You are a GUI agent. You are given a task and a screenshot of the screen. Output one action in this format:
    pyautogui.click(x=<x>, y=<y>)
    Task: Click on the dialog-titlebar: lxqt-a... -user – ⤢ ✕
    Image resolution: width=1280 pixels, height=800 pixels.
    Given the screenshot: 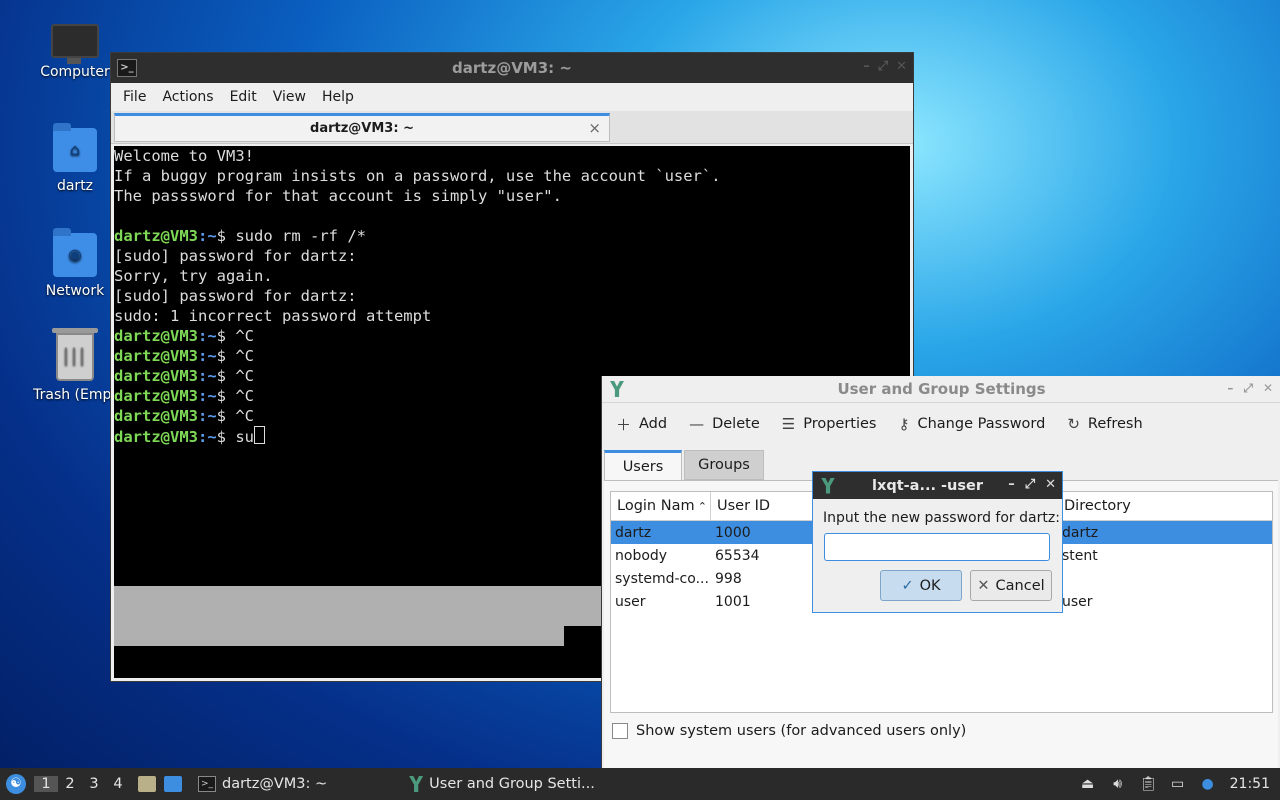 What is the action you would take?
    pyautogui.click(x=937, y=485)
    